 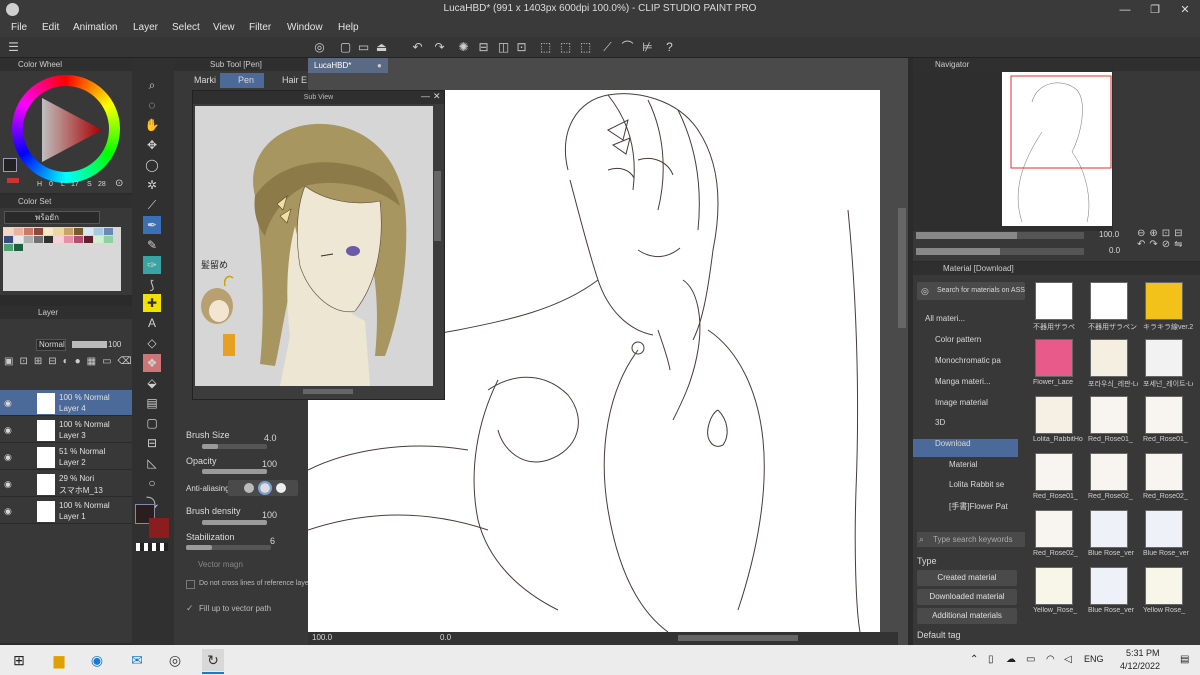 I want to click on show-selection-icon: ⬚, so click(x=585, y=47).